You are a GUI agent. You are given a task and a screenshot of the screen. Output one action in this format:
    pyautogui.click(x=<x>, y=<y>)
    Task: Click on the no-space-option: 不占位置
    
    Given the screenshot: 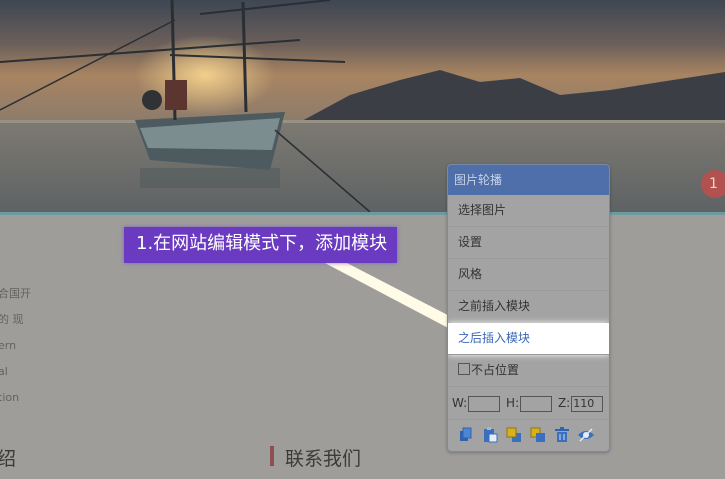 What is the action you would take?
    pyautogui.click(x=528, y=371)
    